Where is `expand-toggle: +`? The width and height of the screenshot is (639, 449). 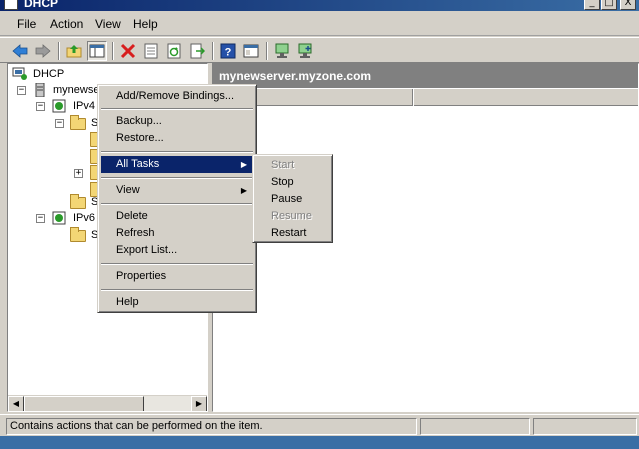
expand-toggle: + is located at coordinates (78, 173).